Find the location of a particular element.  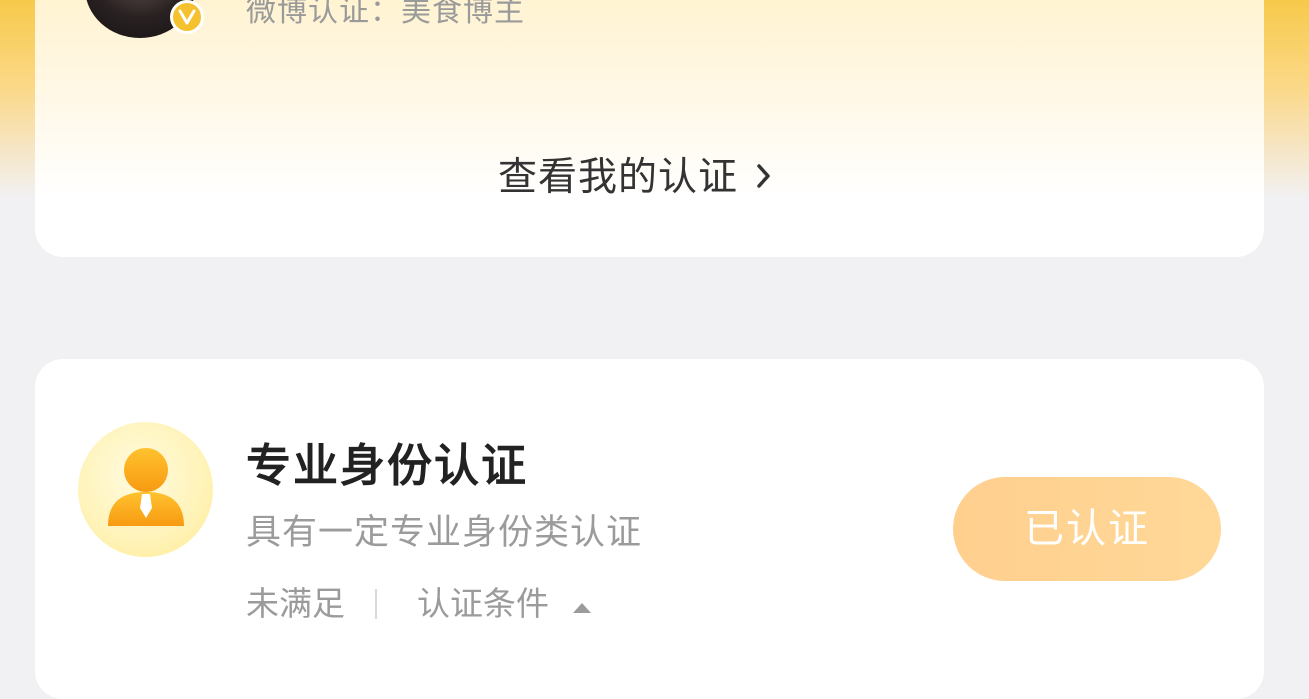

caret-up-icon is located at coordinates (582, 604).